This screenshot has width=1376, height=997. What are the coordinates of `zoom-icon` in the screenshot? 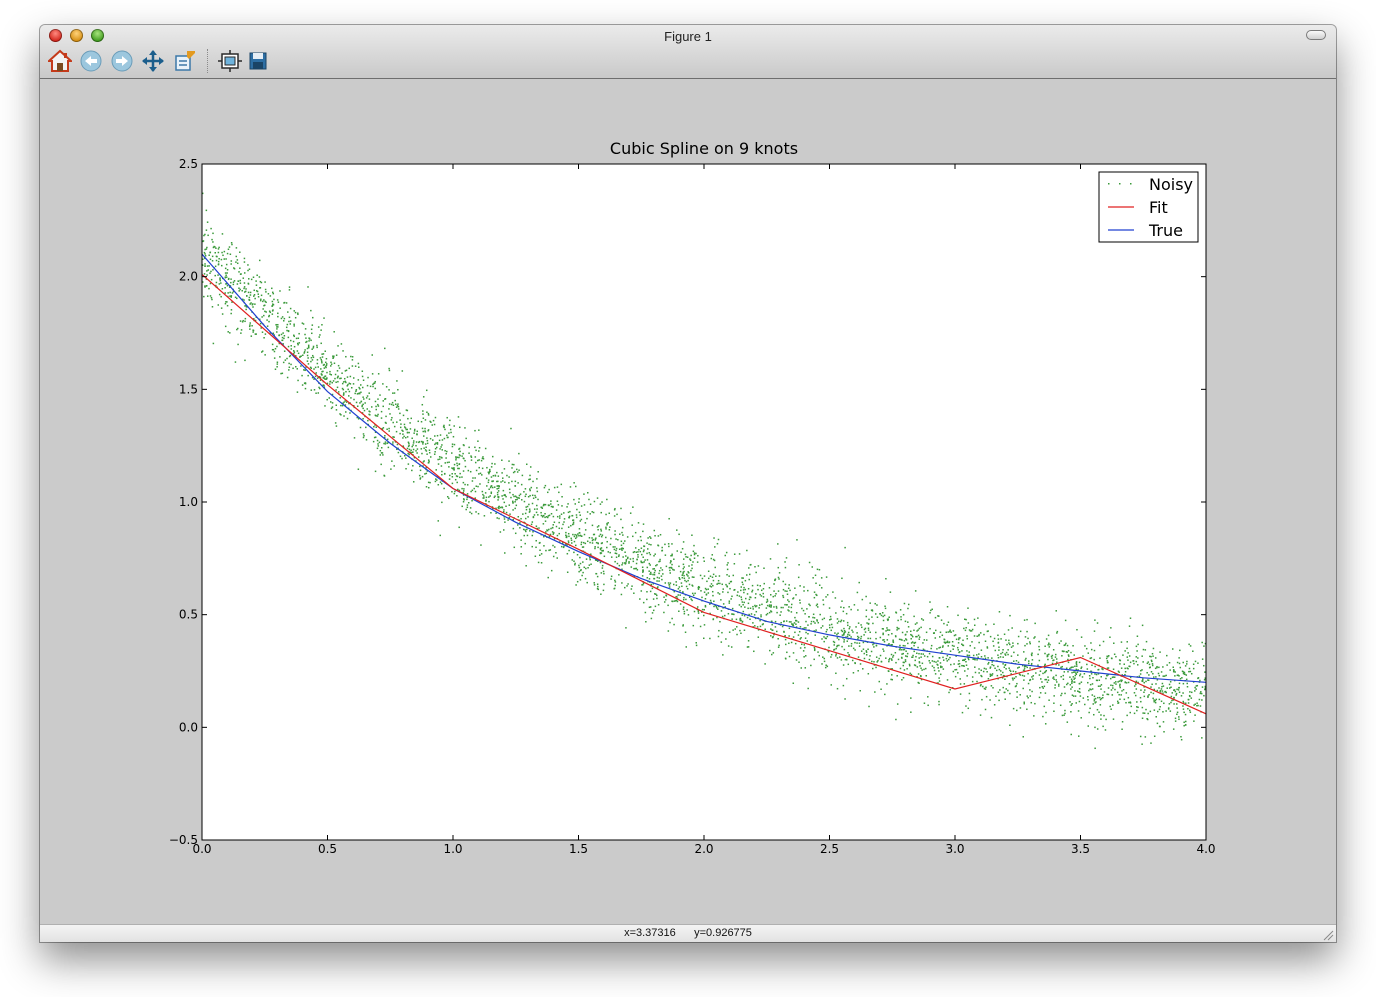 It's located at (185, 61).